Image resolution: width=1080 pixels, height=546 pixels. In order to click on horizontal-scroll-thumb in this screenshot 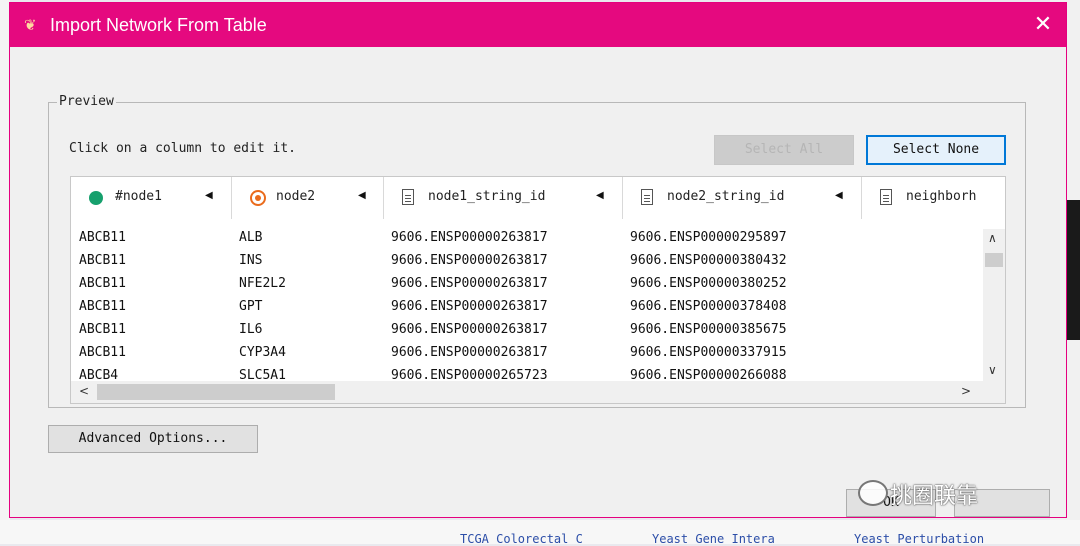, I will do `click(216, 392)`.